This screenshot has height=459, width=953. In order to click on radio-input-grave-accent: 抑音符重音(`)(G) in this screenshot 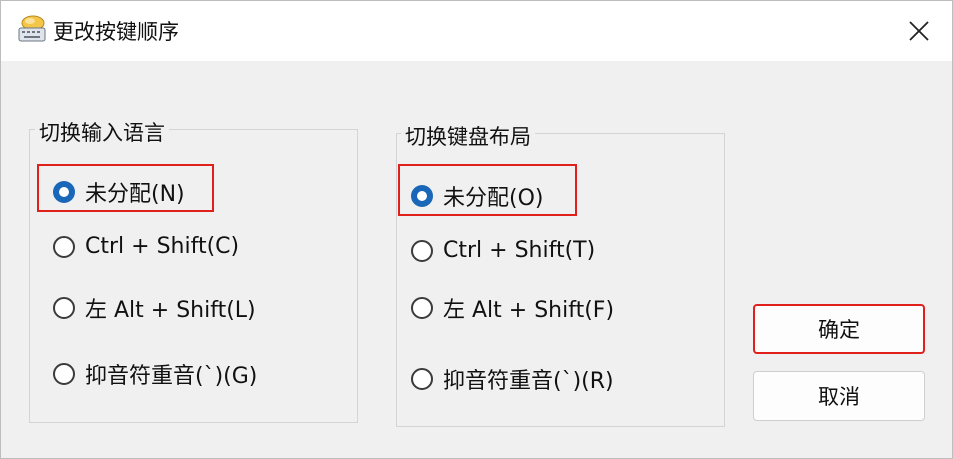, I will do `click(155, 374)`.